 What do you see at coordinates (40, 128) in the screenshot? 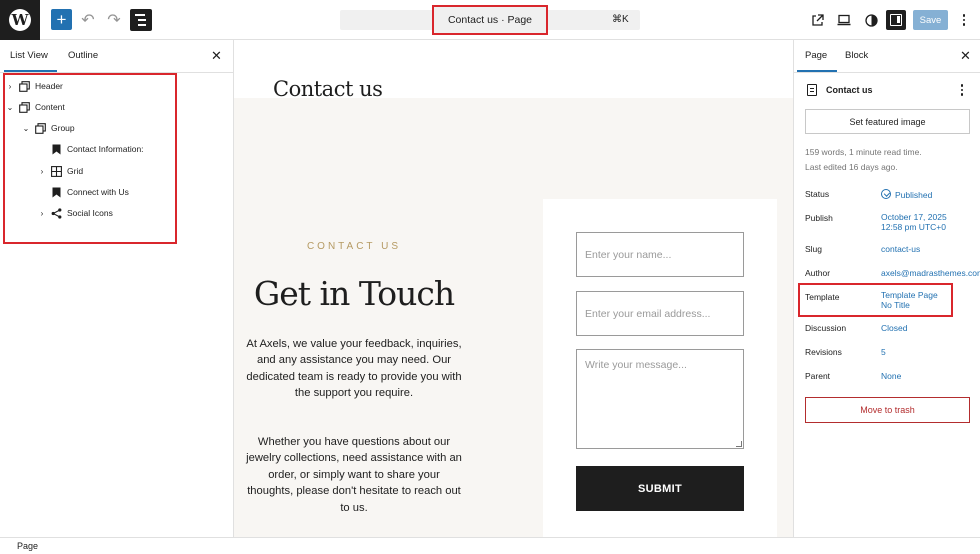
I see `group-icon` at bounding box center [40, 128].